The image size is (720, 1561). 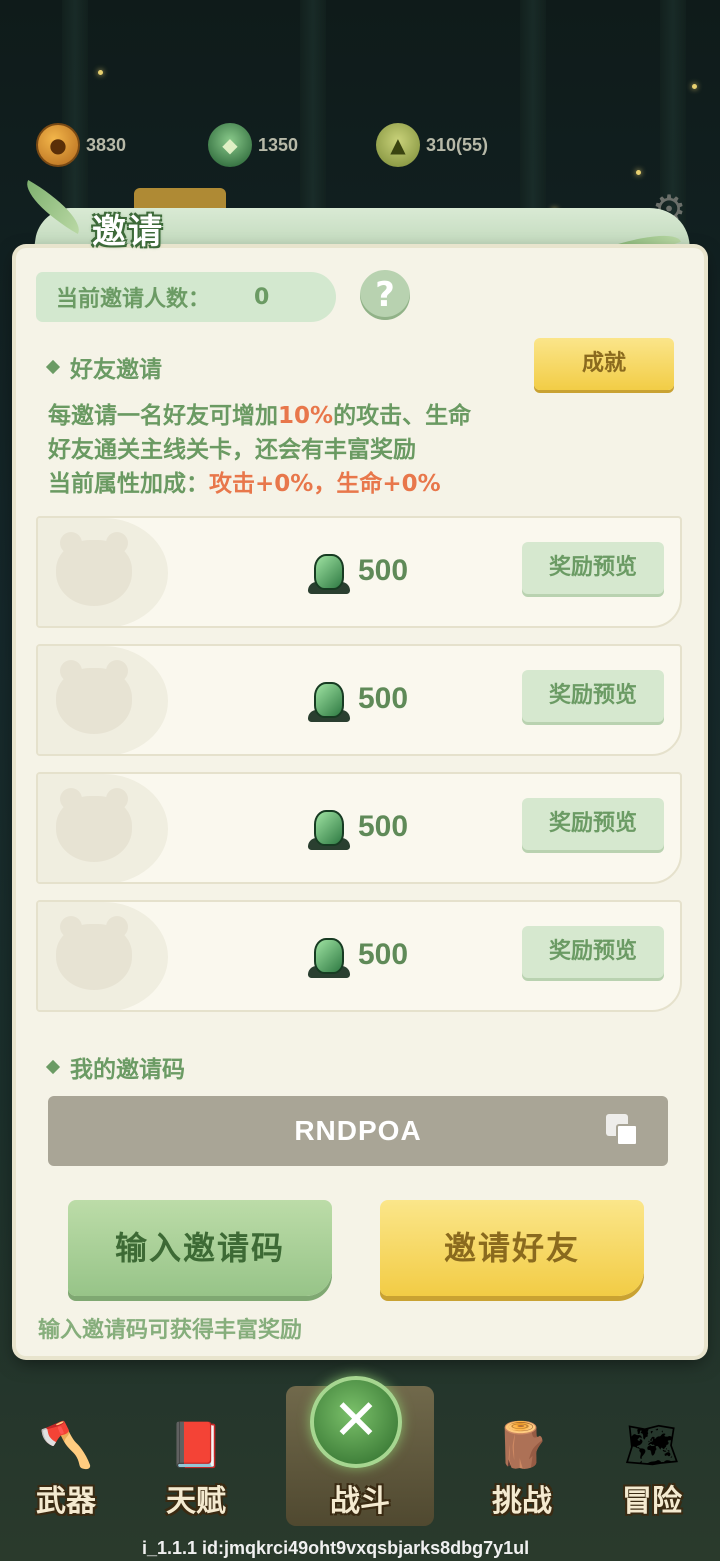 I want to click on paw-book-icon: 📕, so click(x=196, y=1445).